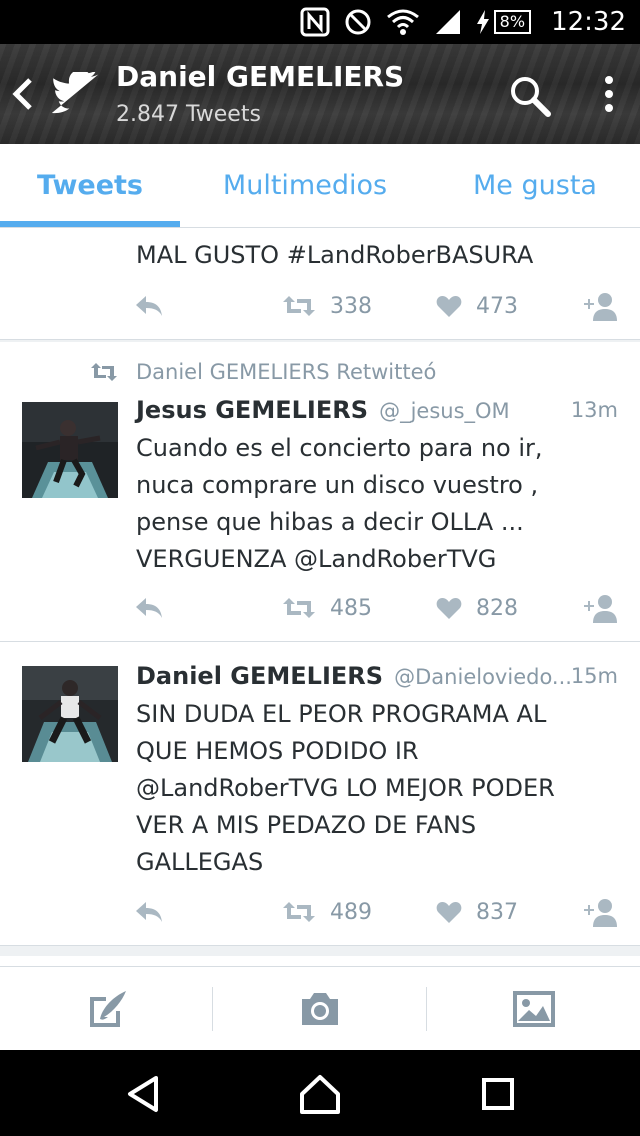  What do you see at coordinates (306, 825) in the screenshot?
I see `tweet-text-line: VER A MIS PEDAZO DE FANS` at bounding box center [306, 825].